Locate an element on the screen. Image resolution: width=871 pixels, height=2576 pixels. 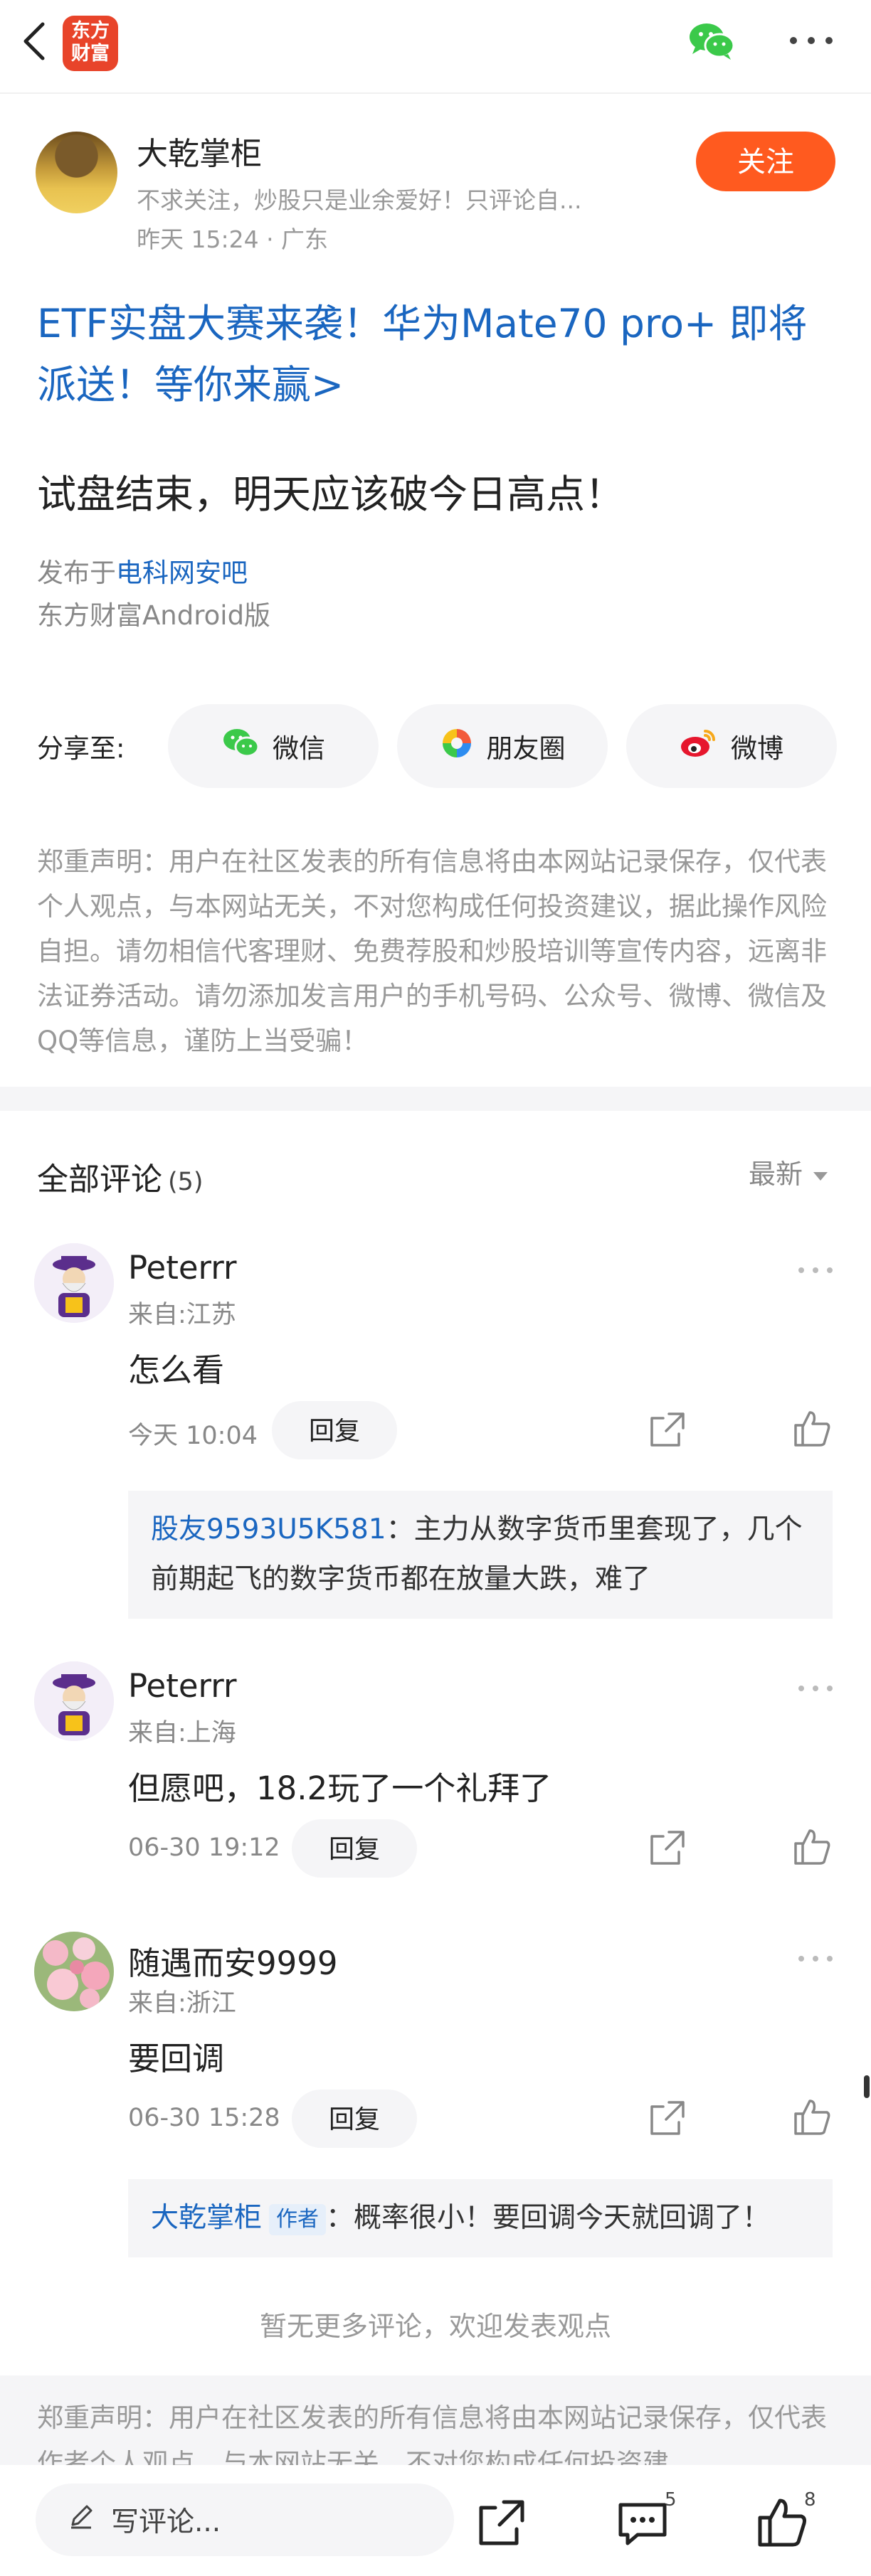
share-moments-button: 朋友圈 is located at coordinates (503, 746).